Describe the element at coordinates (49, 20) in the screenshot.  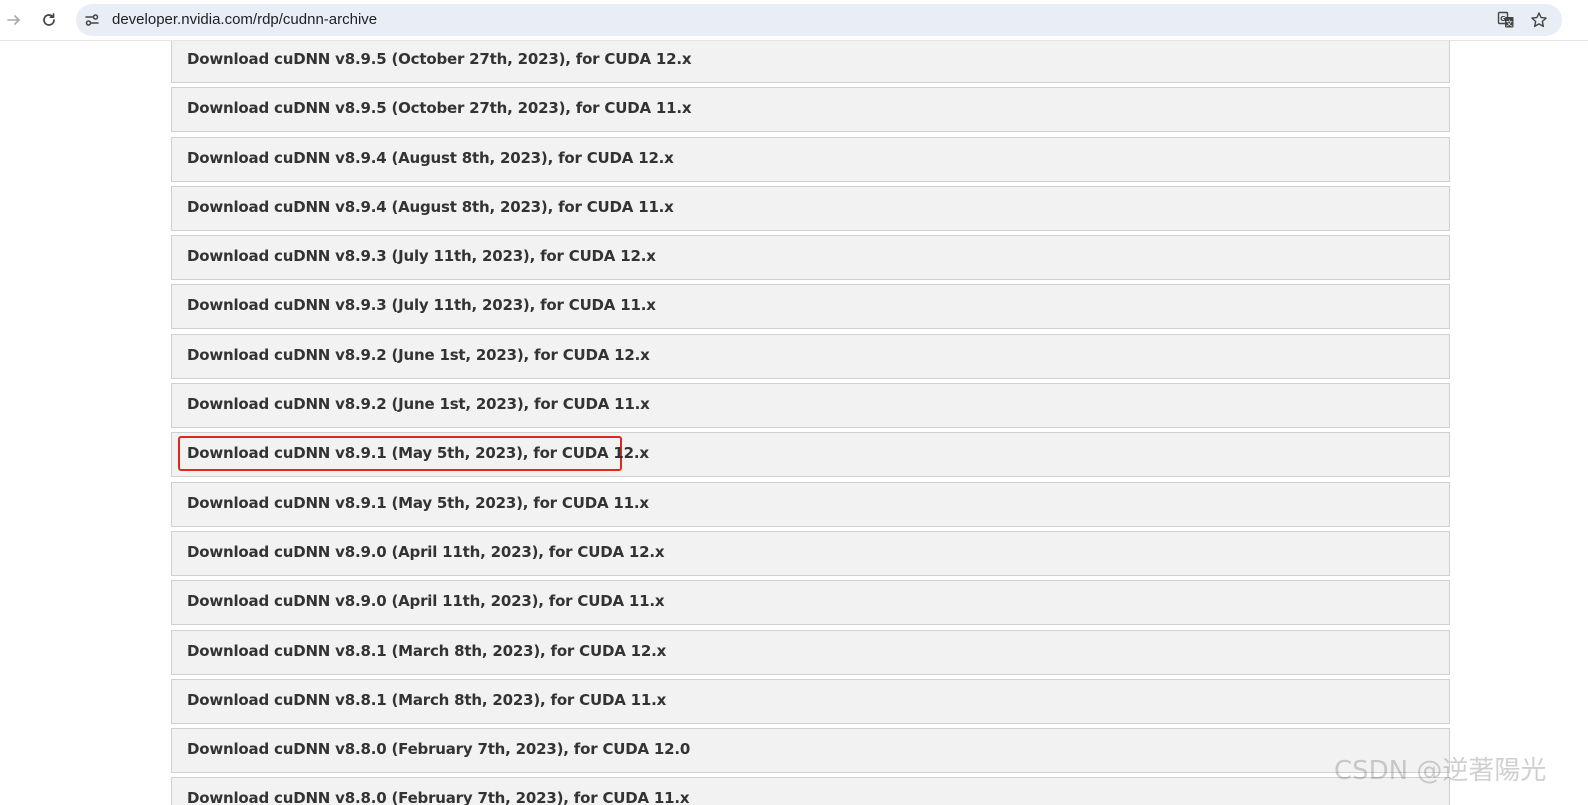
I see `reload-icon` at that location.